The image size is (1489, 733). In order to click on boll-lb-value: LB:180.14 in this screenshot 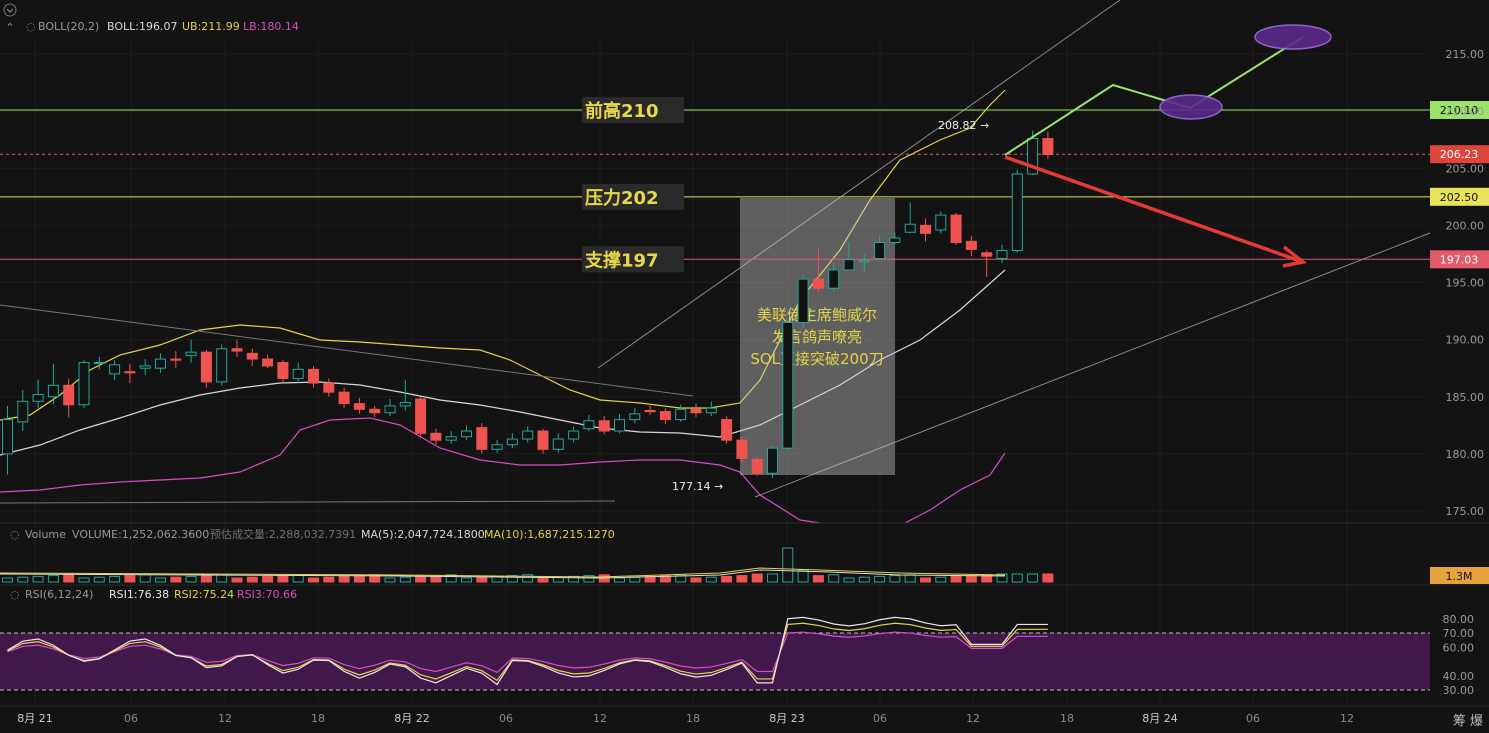, I will do `click(271, 26)`.